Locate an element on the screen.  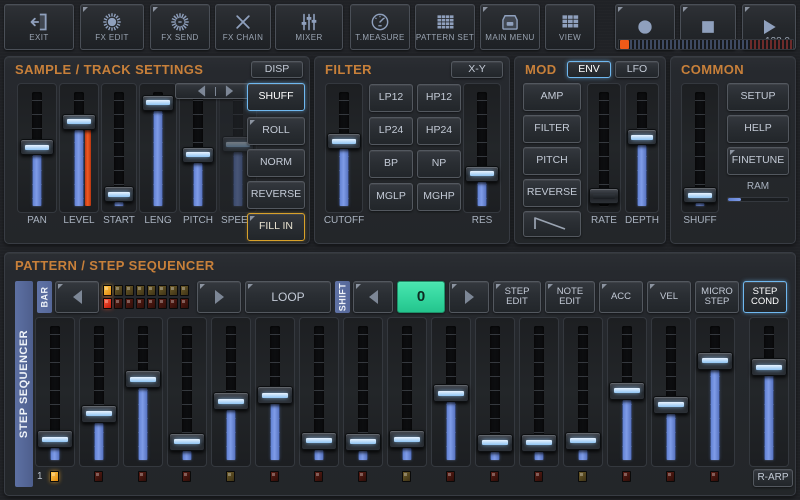
filter-type-hp12-button: HP12 is located at coordinates (439, 98).